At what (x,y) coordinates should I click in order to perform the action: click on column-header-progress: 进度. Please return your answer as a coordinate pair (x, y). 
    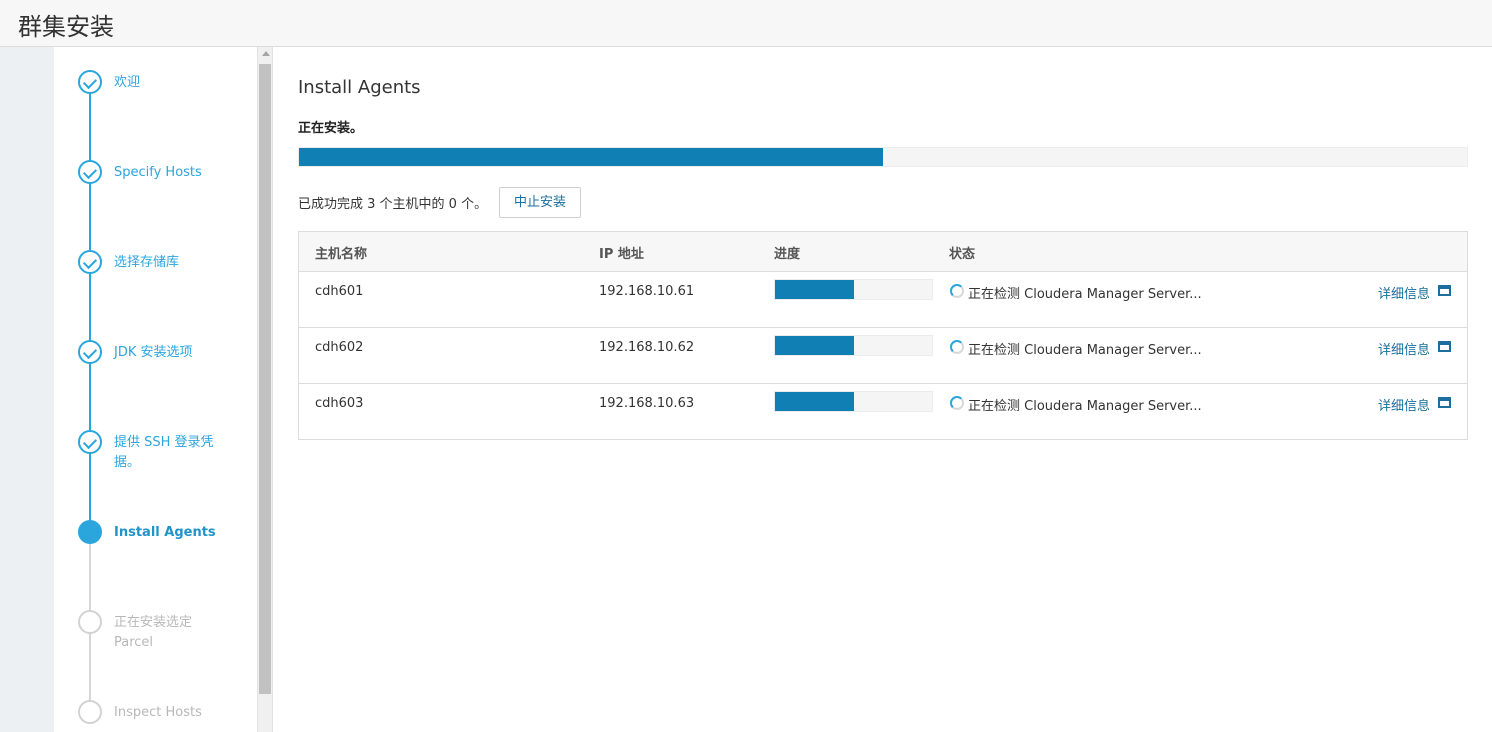
    Looking at the image, I should click on (787, 254).